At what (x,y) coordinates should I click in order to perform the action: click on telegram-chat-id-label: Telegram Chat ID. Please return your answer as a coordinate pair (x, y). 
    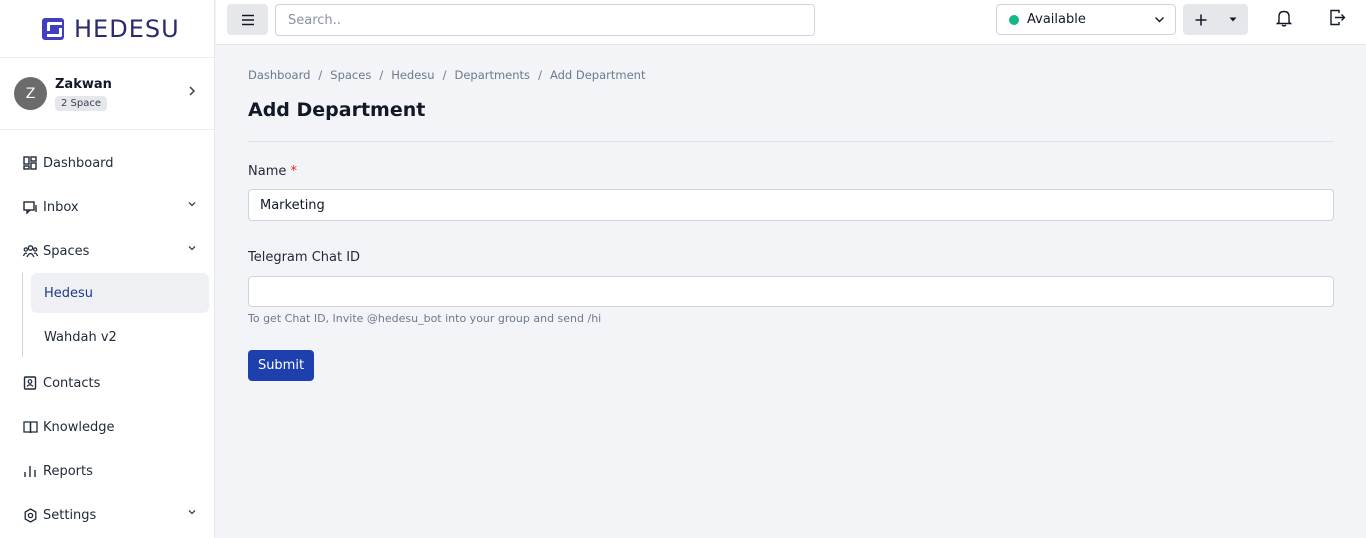
    Looking at the image, I should click on (304, 257).